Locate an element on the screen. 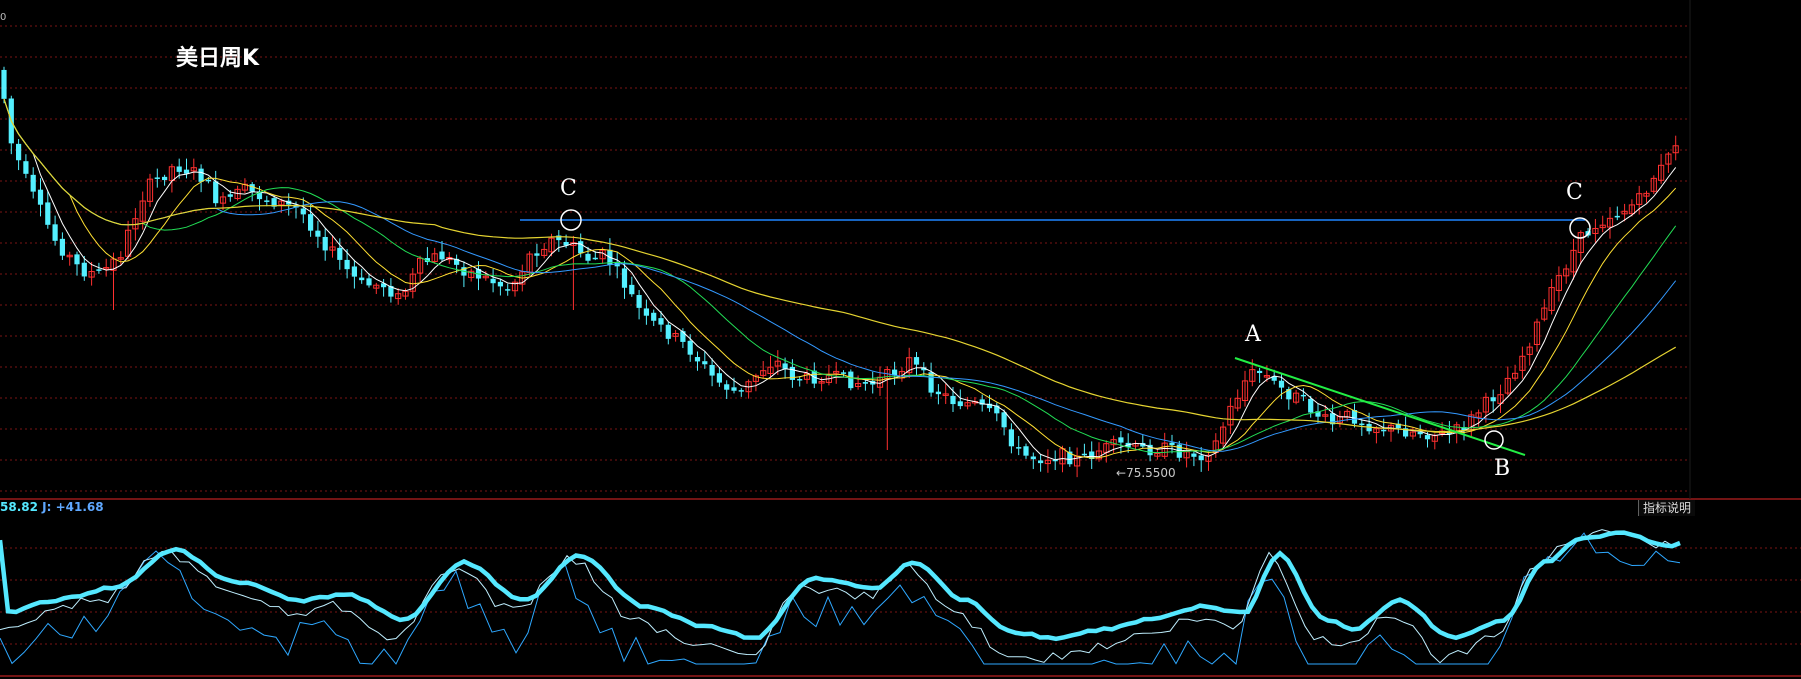 The image size is (1801, 679). annotation-c-left: C is located at coordinates (568, 188).